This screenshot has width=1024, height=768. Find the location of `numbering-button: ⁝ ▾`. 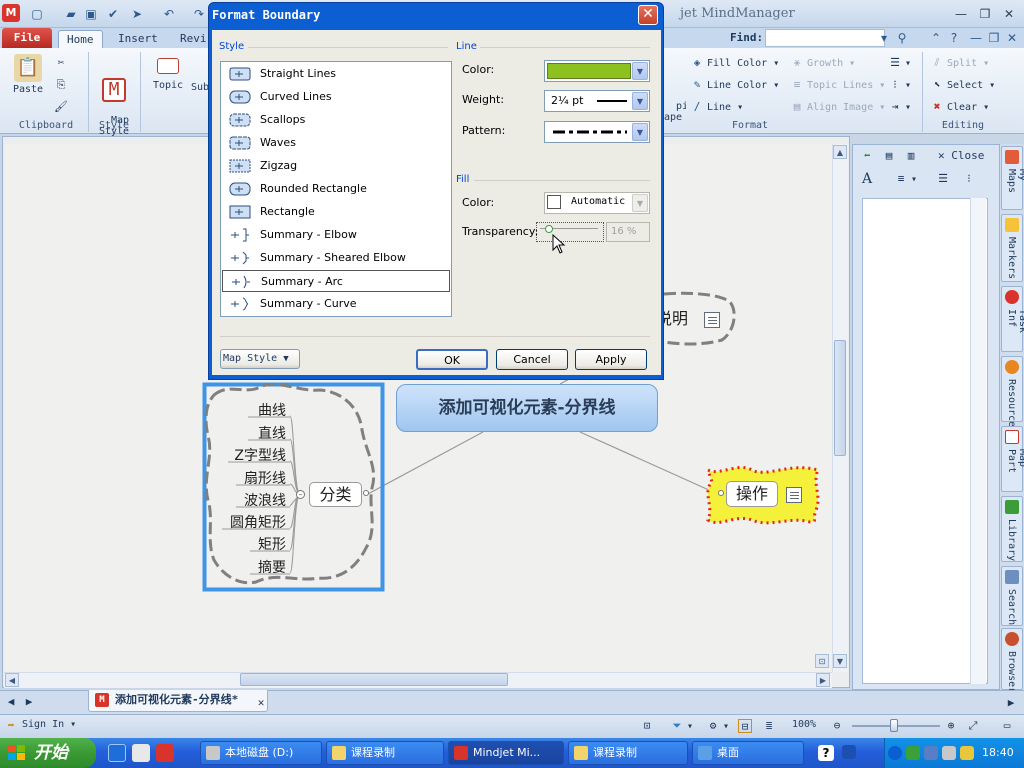

numbering-button: ⁝ ▾ is located at coordinates (899, 85).